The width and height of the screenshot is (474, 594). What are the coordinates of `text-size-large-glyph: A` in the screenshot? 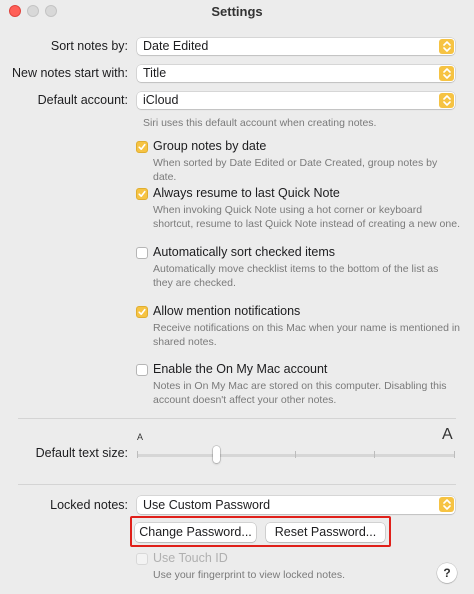 It's located at (447, 434).